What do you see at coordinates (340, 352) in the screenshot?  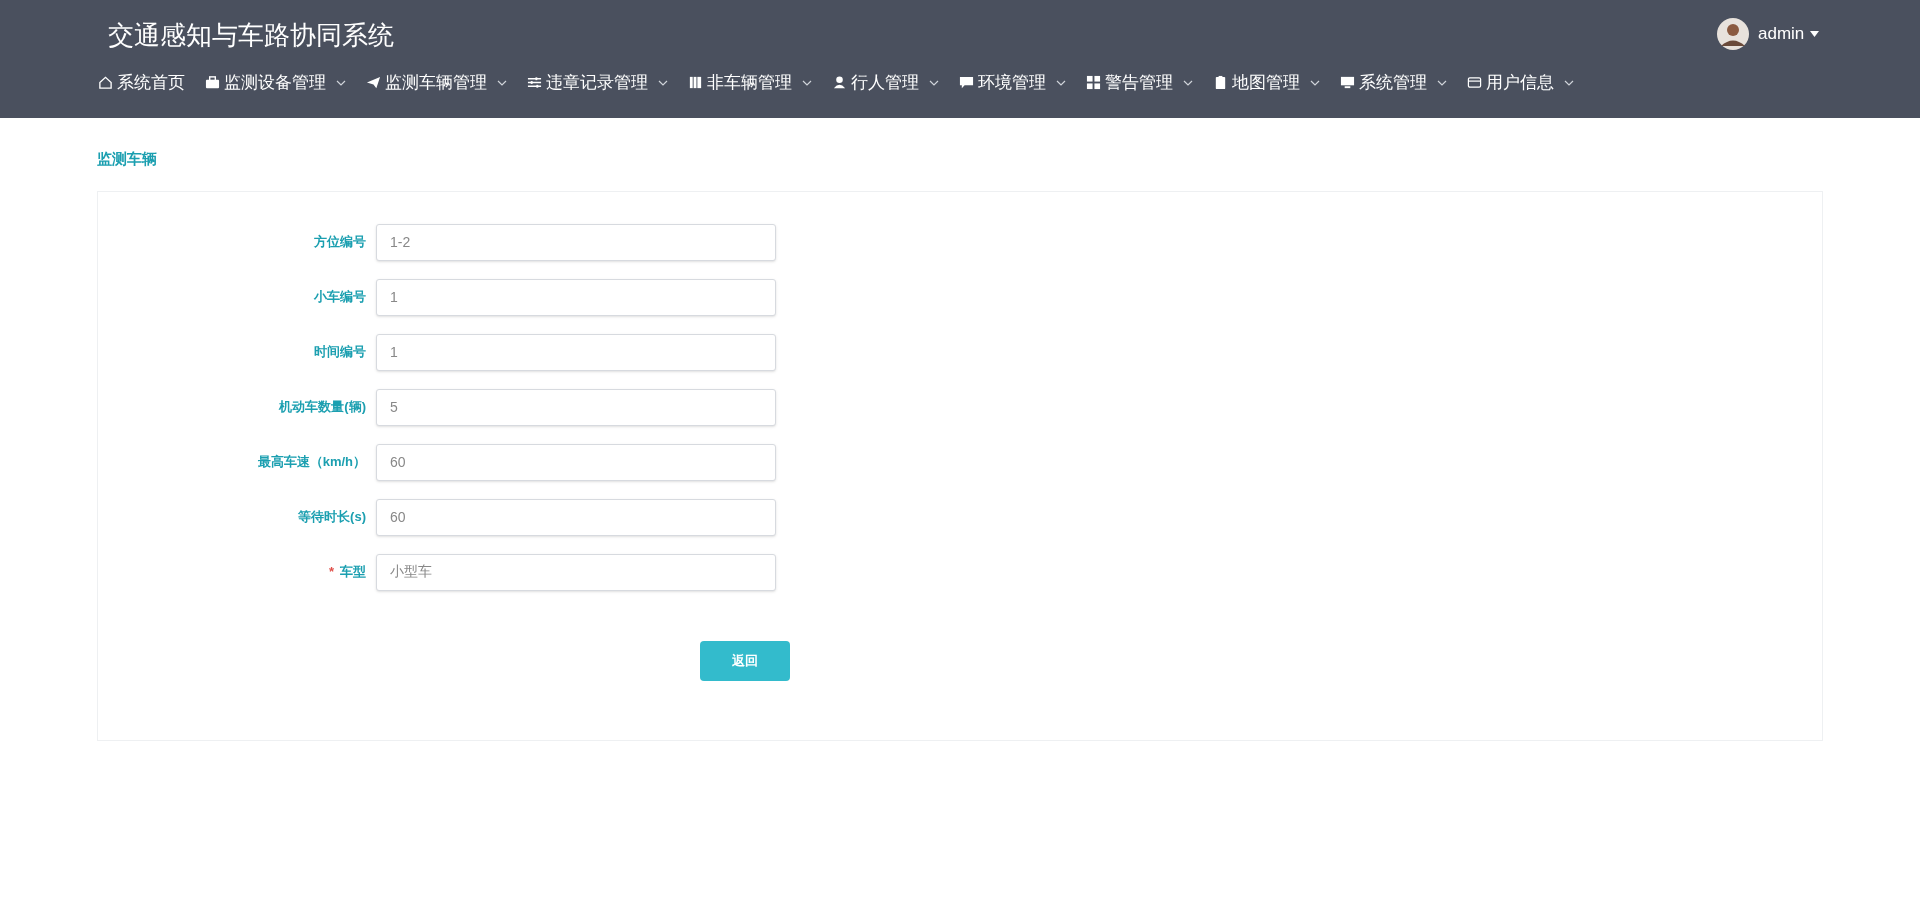 I see `field-label: 时间编号` at bounding box center [340, 352].